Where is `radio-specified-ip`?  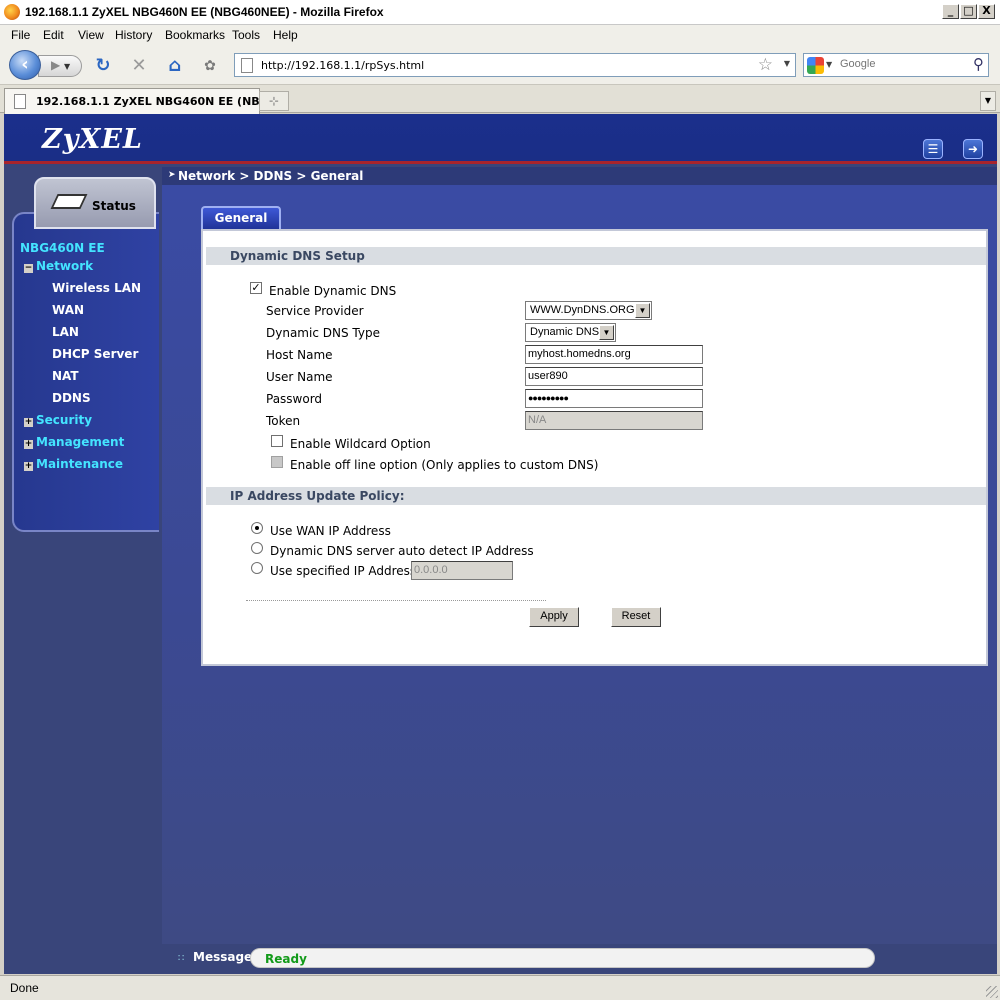 radio-specified-ip is located at coordinates (257, 568).